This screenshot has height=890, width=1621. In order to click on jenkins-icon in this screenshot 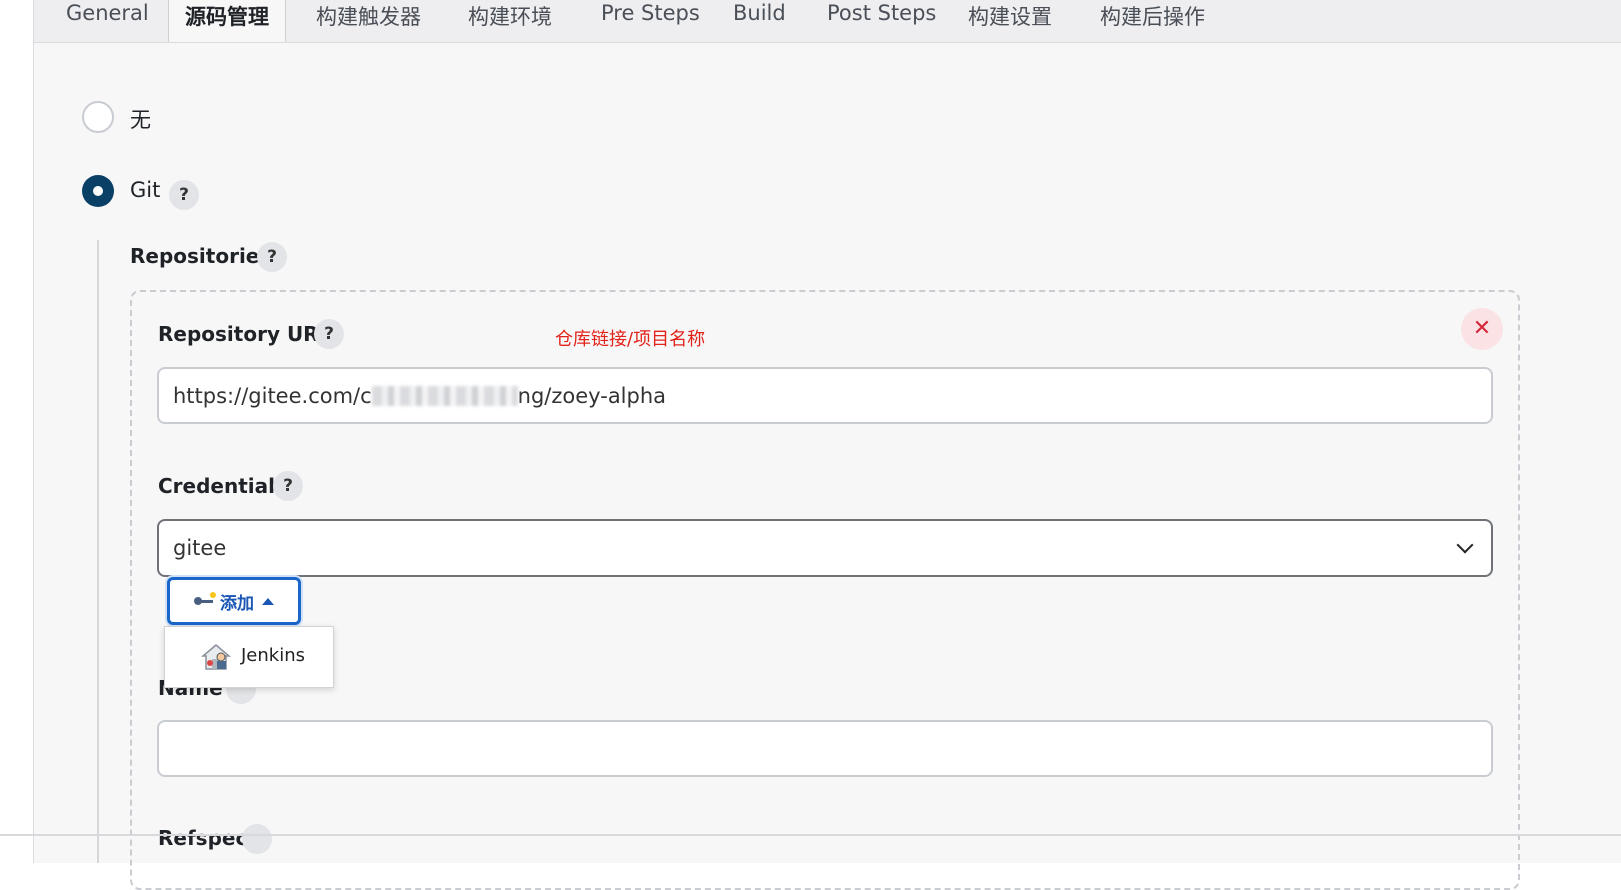, I will do `click(216, 657)`.